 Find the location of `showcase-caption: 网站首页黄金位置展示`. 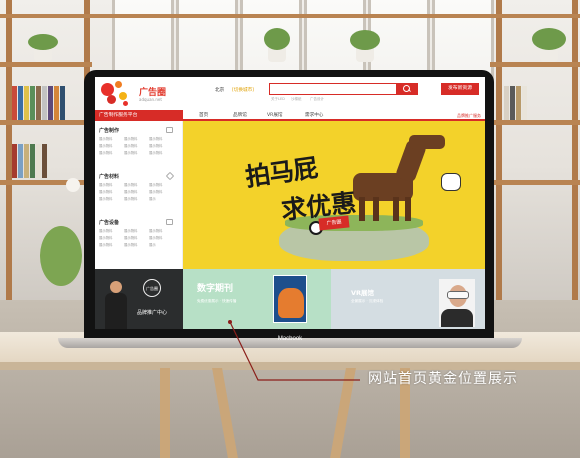

showcase-caption: 网站首页黄金位置展示 is located at coordinates (443, 379).